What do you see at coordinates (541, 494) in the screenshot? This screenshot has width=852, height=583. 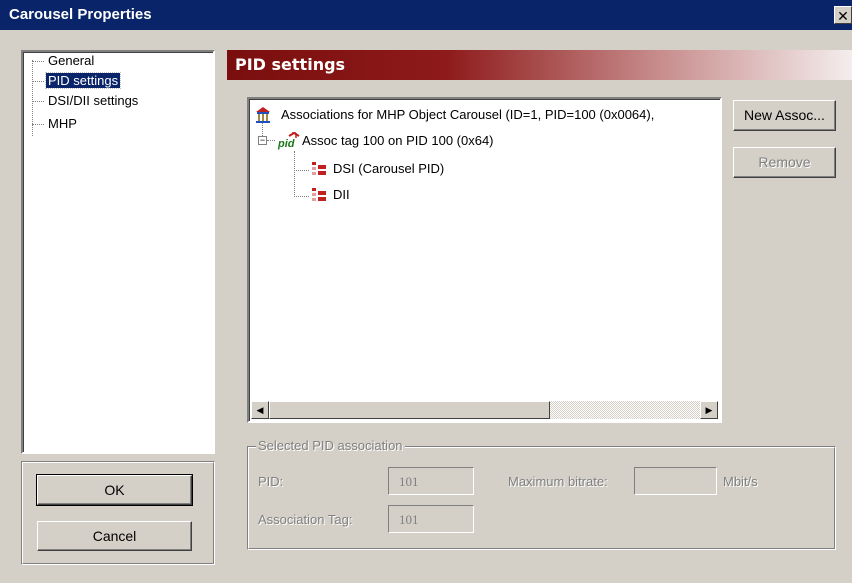 I see `selected-association-group: Selected PID association` at bounding box center [541, 494].